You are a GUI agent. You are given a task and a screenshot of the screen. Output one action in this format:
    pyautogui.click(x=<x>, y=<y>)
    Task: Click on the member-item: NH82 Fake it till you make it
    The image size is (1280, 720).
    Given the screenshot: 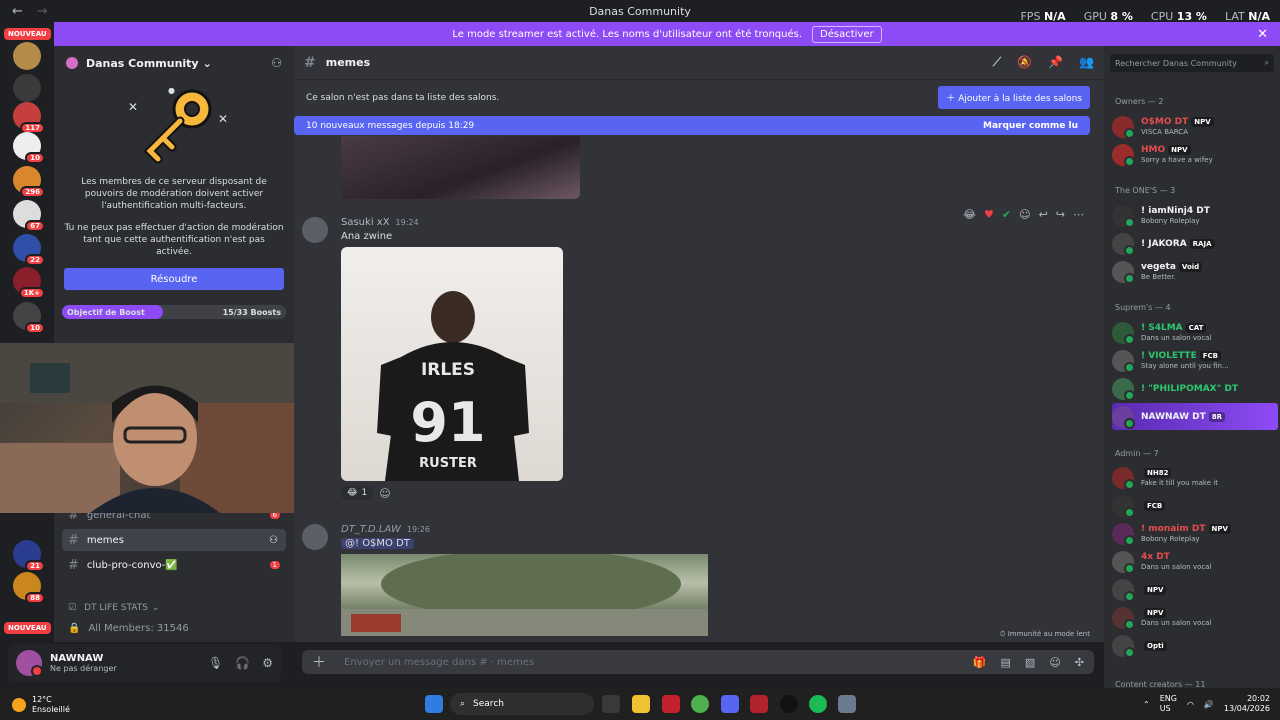 What is the action you would take?
    pyautogui.click(x=1195, y=477)
    